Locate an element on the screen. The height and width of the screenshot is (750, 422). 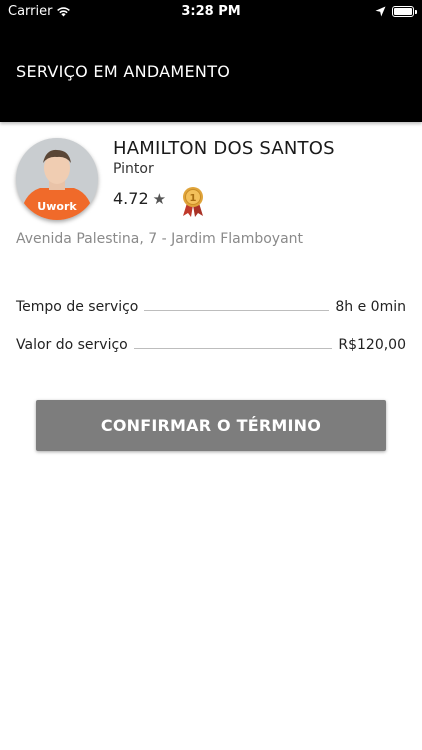
service-price-label: Valor do serviço is located at coordinates (72, 345).